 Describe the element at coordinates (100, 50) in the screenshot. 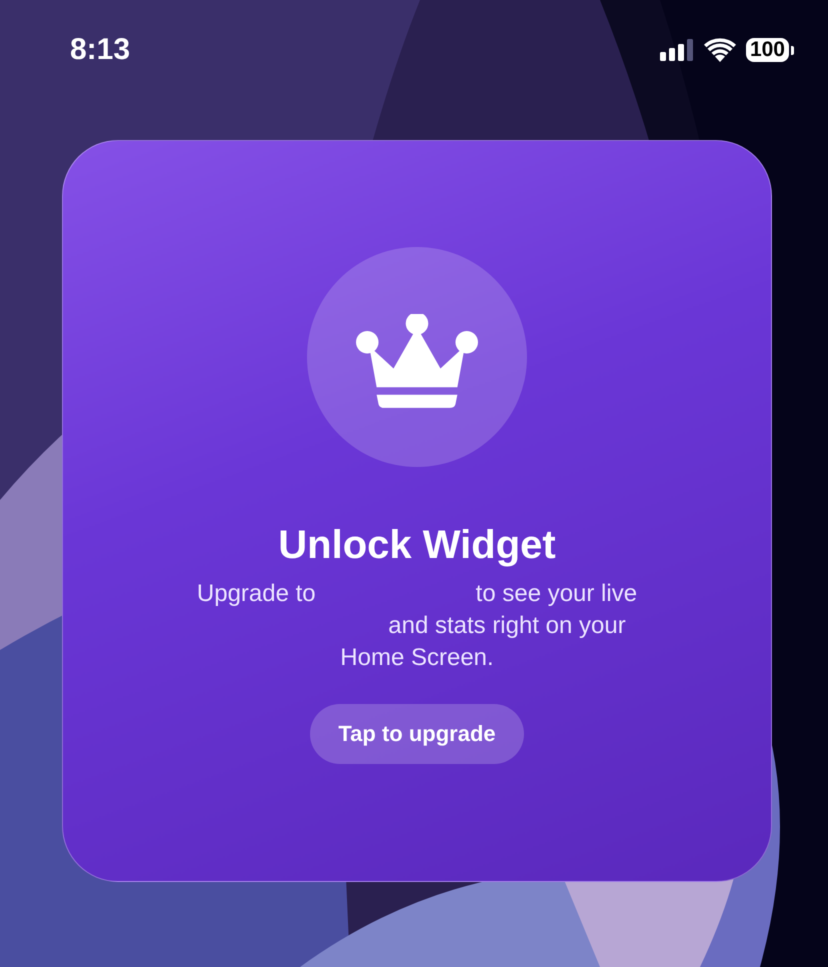

I see `clock-time: 8:13` at that location.